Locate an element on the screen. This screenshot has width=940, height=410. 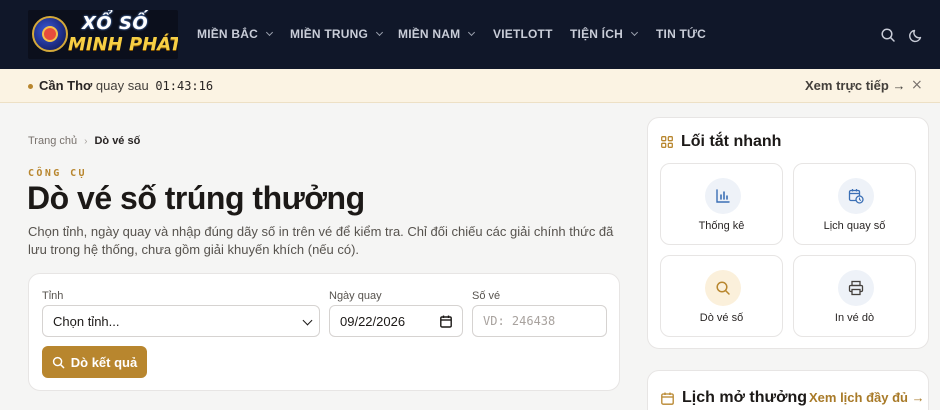
province-label: Tỉnh is located at coordinates (53, 296).